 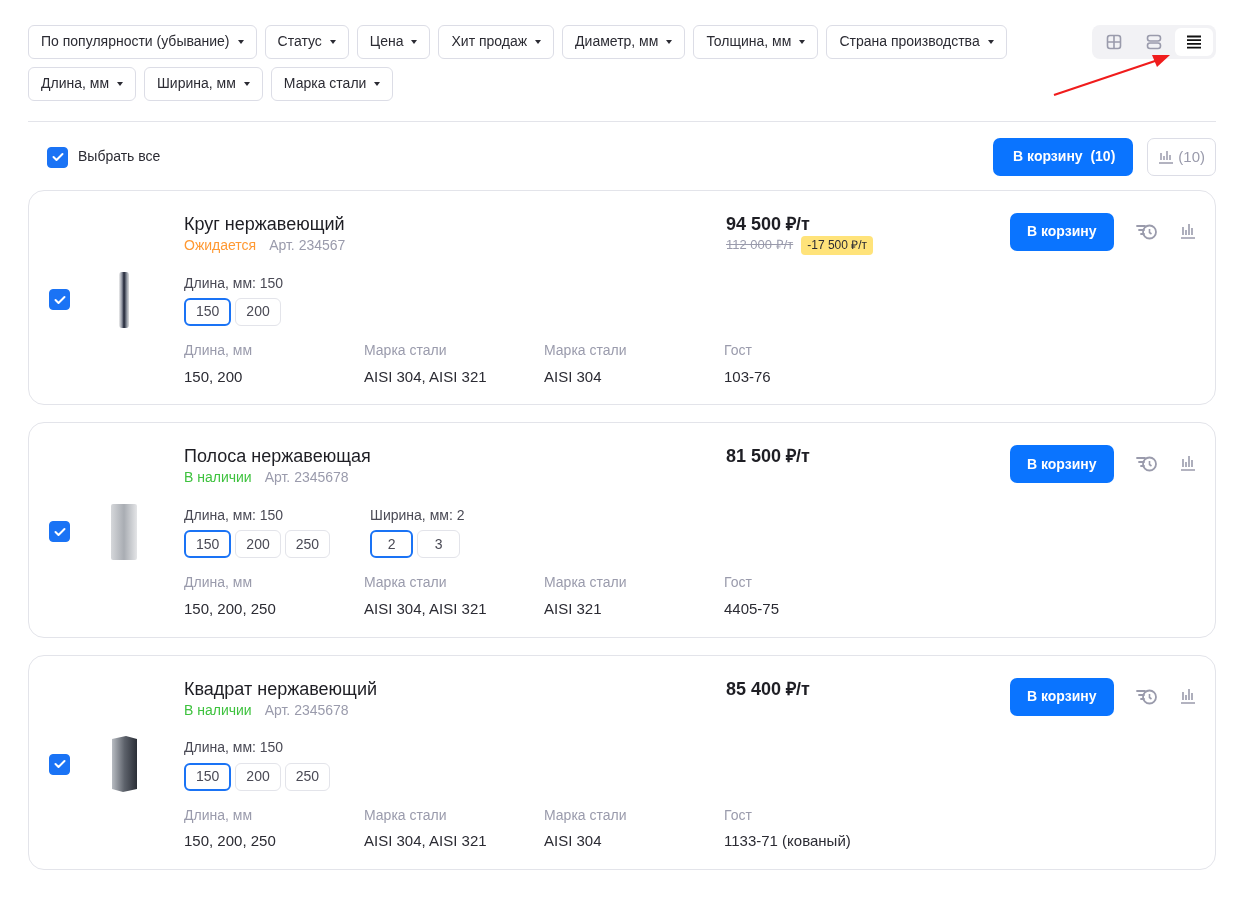 I want to click on product-name: Полоса нержавеющая, so click(x=278, y=456).